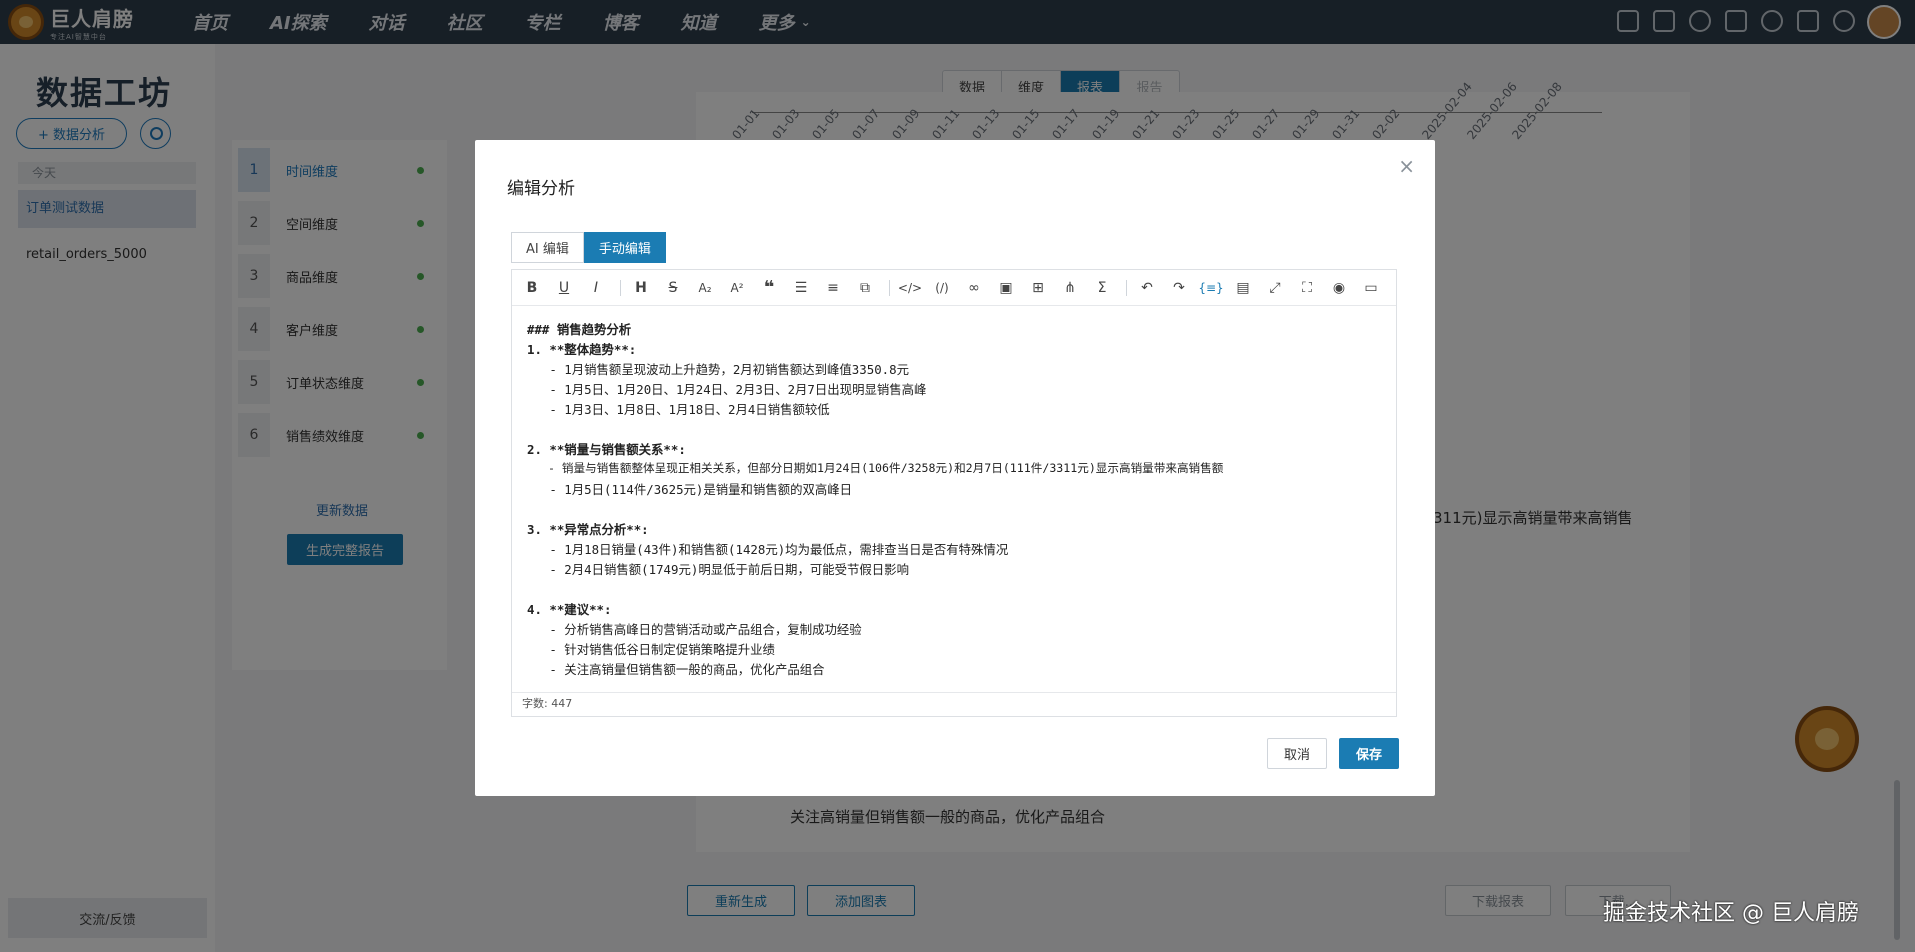  What do you see at coordinates (624, 247) in the screenshot?
I see `tab-manual-edit: 手动编辑` at bounding box center [624, 247].